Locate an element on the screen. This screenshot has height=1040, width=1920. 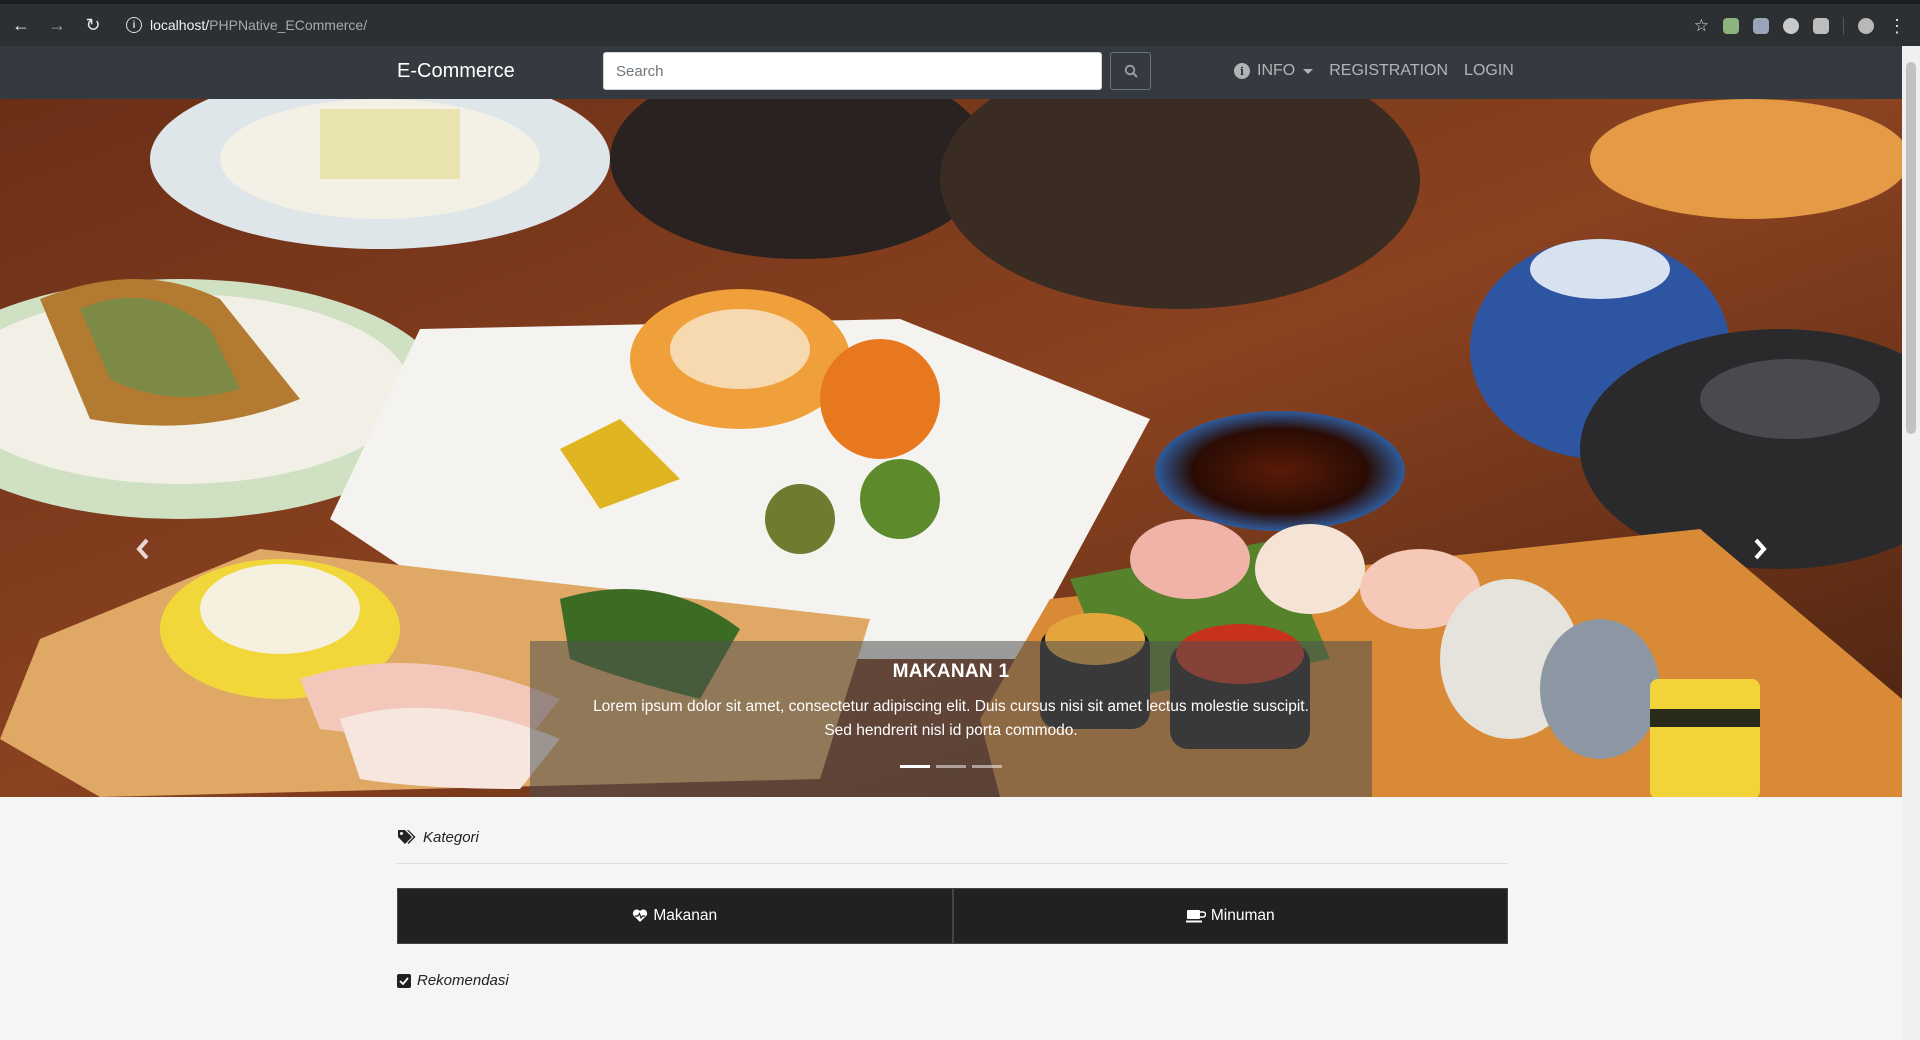
kategori-label: Kategori is located at coordinates (451, 837).